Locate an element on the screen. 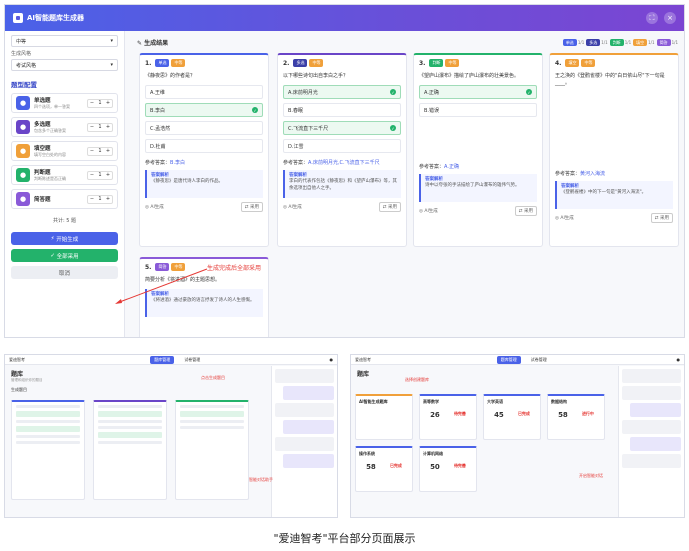 The image size is (689, 551). section-title: 题型配置 is located at coordinates (24, 85).